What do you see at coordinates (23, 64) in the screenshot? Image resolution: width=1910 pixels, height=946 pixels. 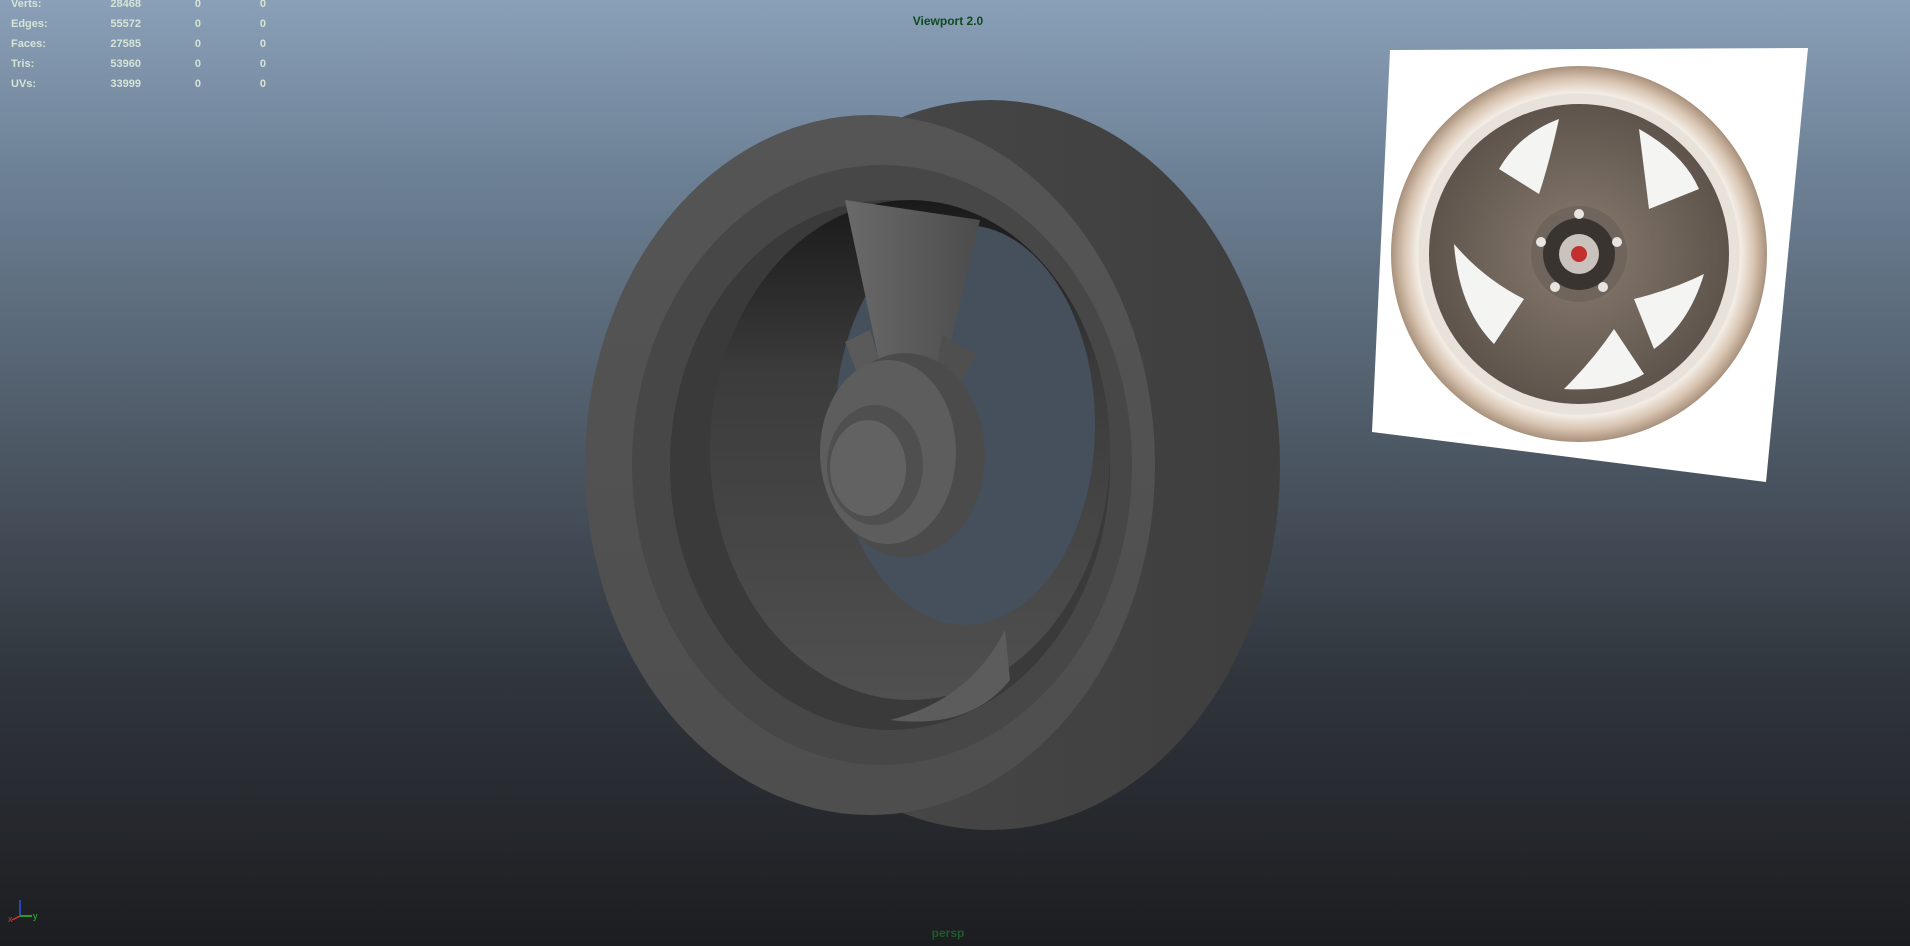 I see `hud-label: Tris:` at bounding box center [23, 64].